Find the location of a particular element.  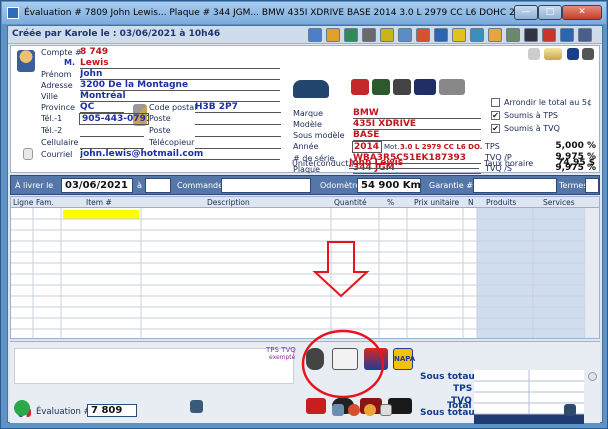

city-value: Montréal is located at coordinates (180, 96).